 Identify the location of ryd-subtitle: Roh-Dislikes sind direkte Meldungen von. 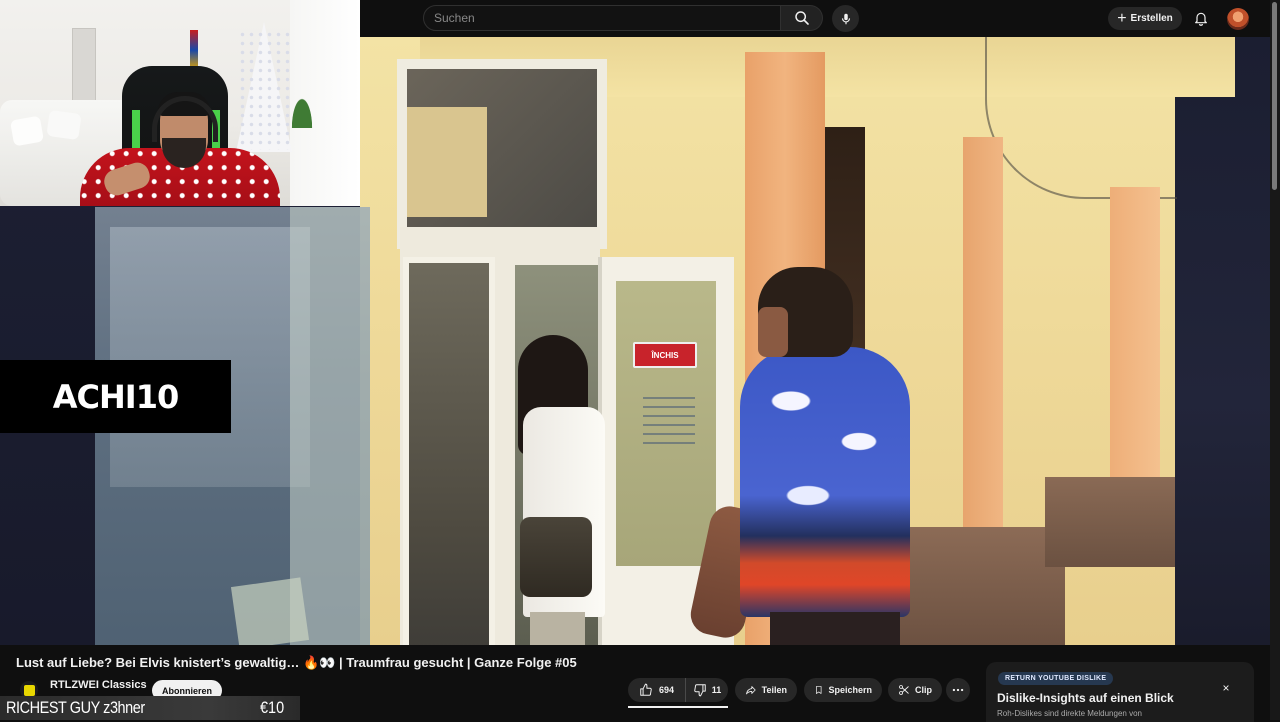
(1069, 713).